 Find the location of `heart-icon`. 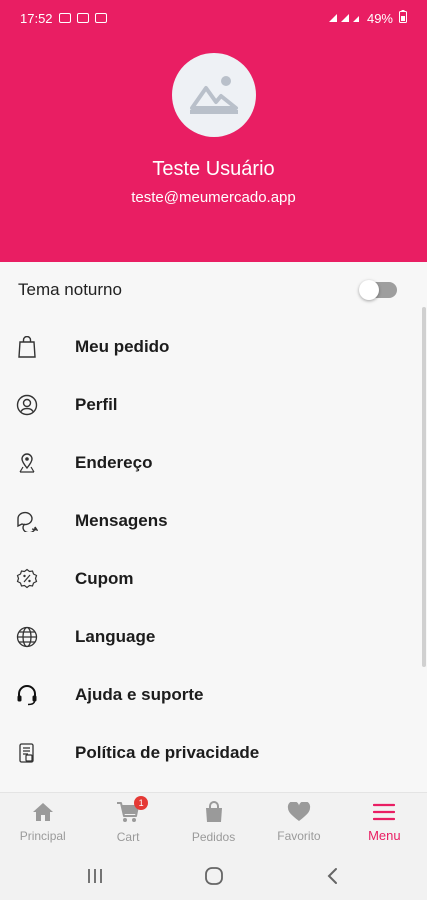

heart-icon is located at coordinates (299, 813).